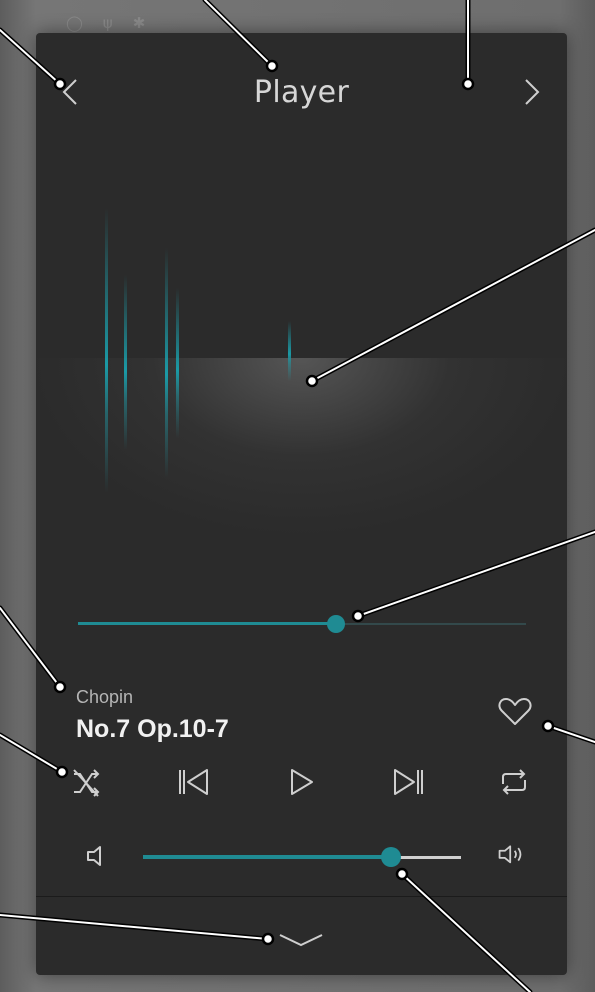 Image resolution: width=595 pixels, height=992 pixels. I want to click on previous-track-button, so click(194, 782).